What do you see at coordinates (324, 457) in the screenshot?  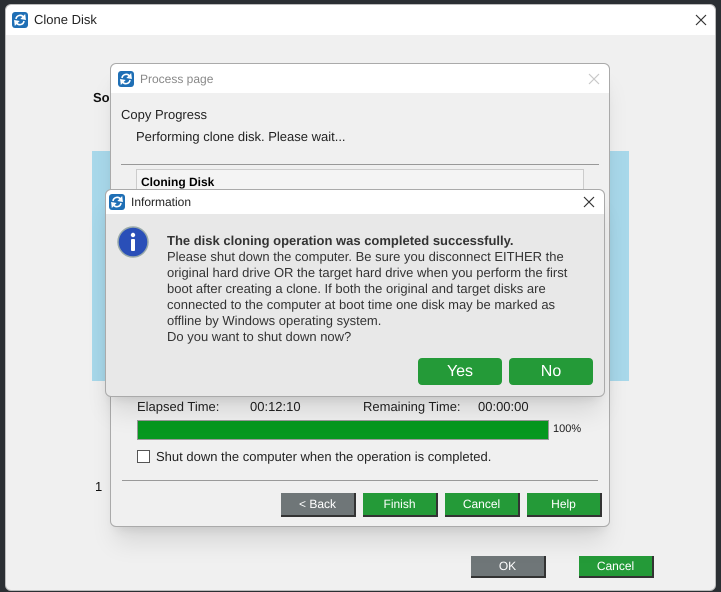 I see `checkbox-label: Shut down the computer when the operation is completed.` at bounding box center [324, 457].